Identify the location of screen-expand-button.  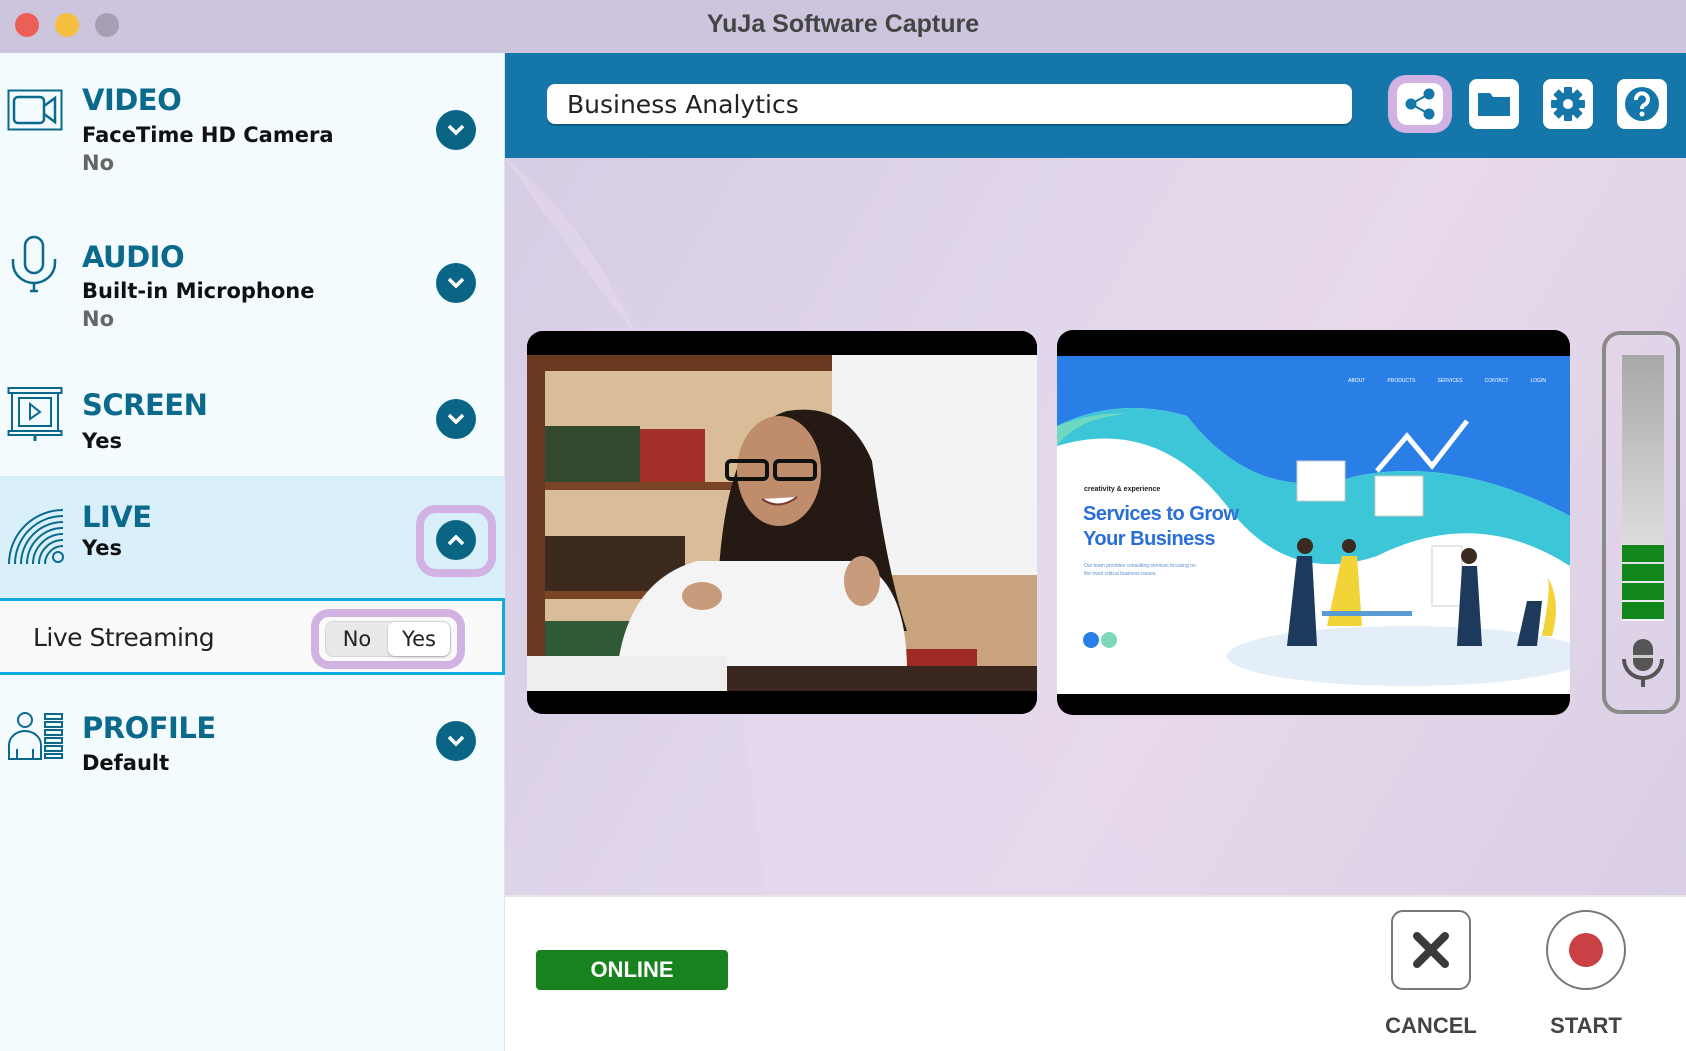
(456, 419).